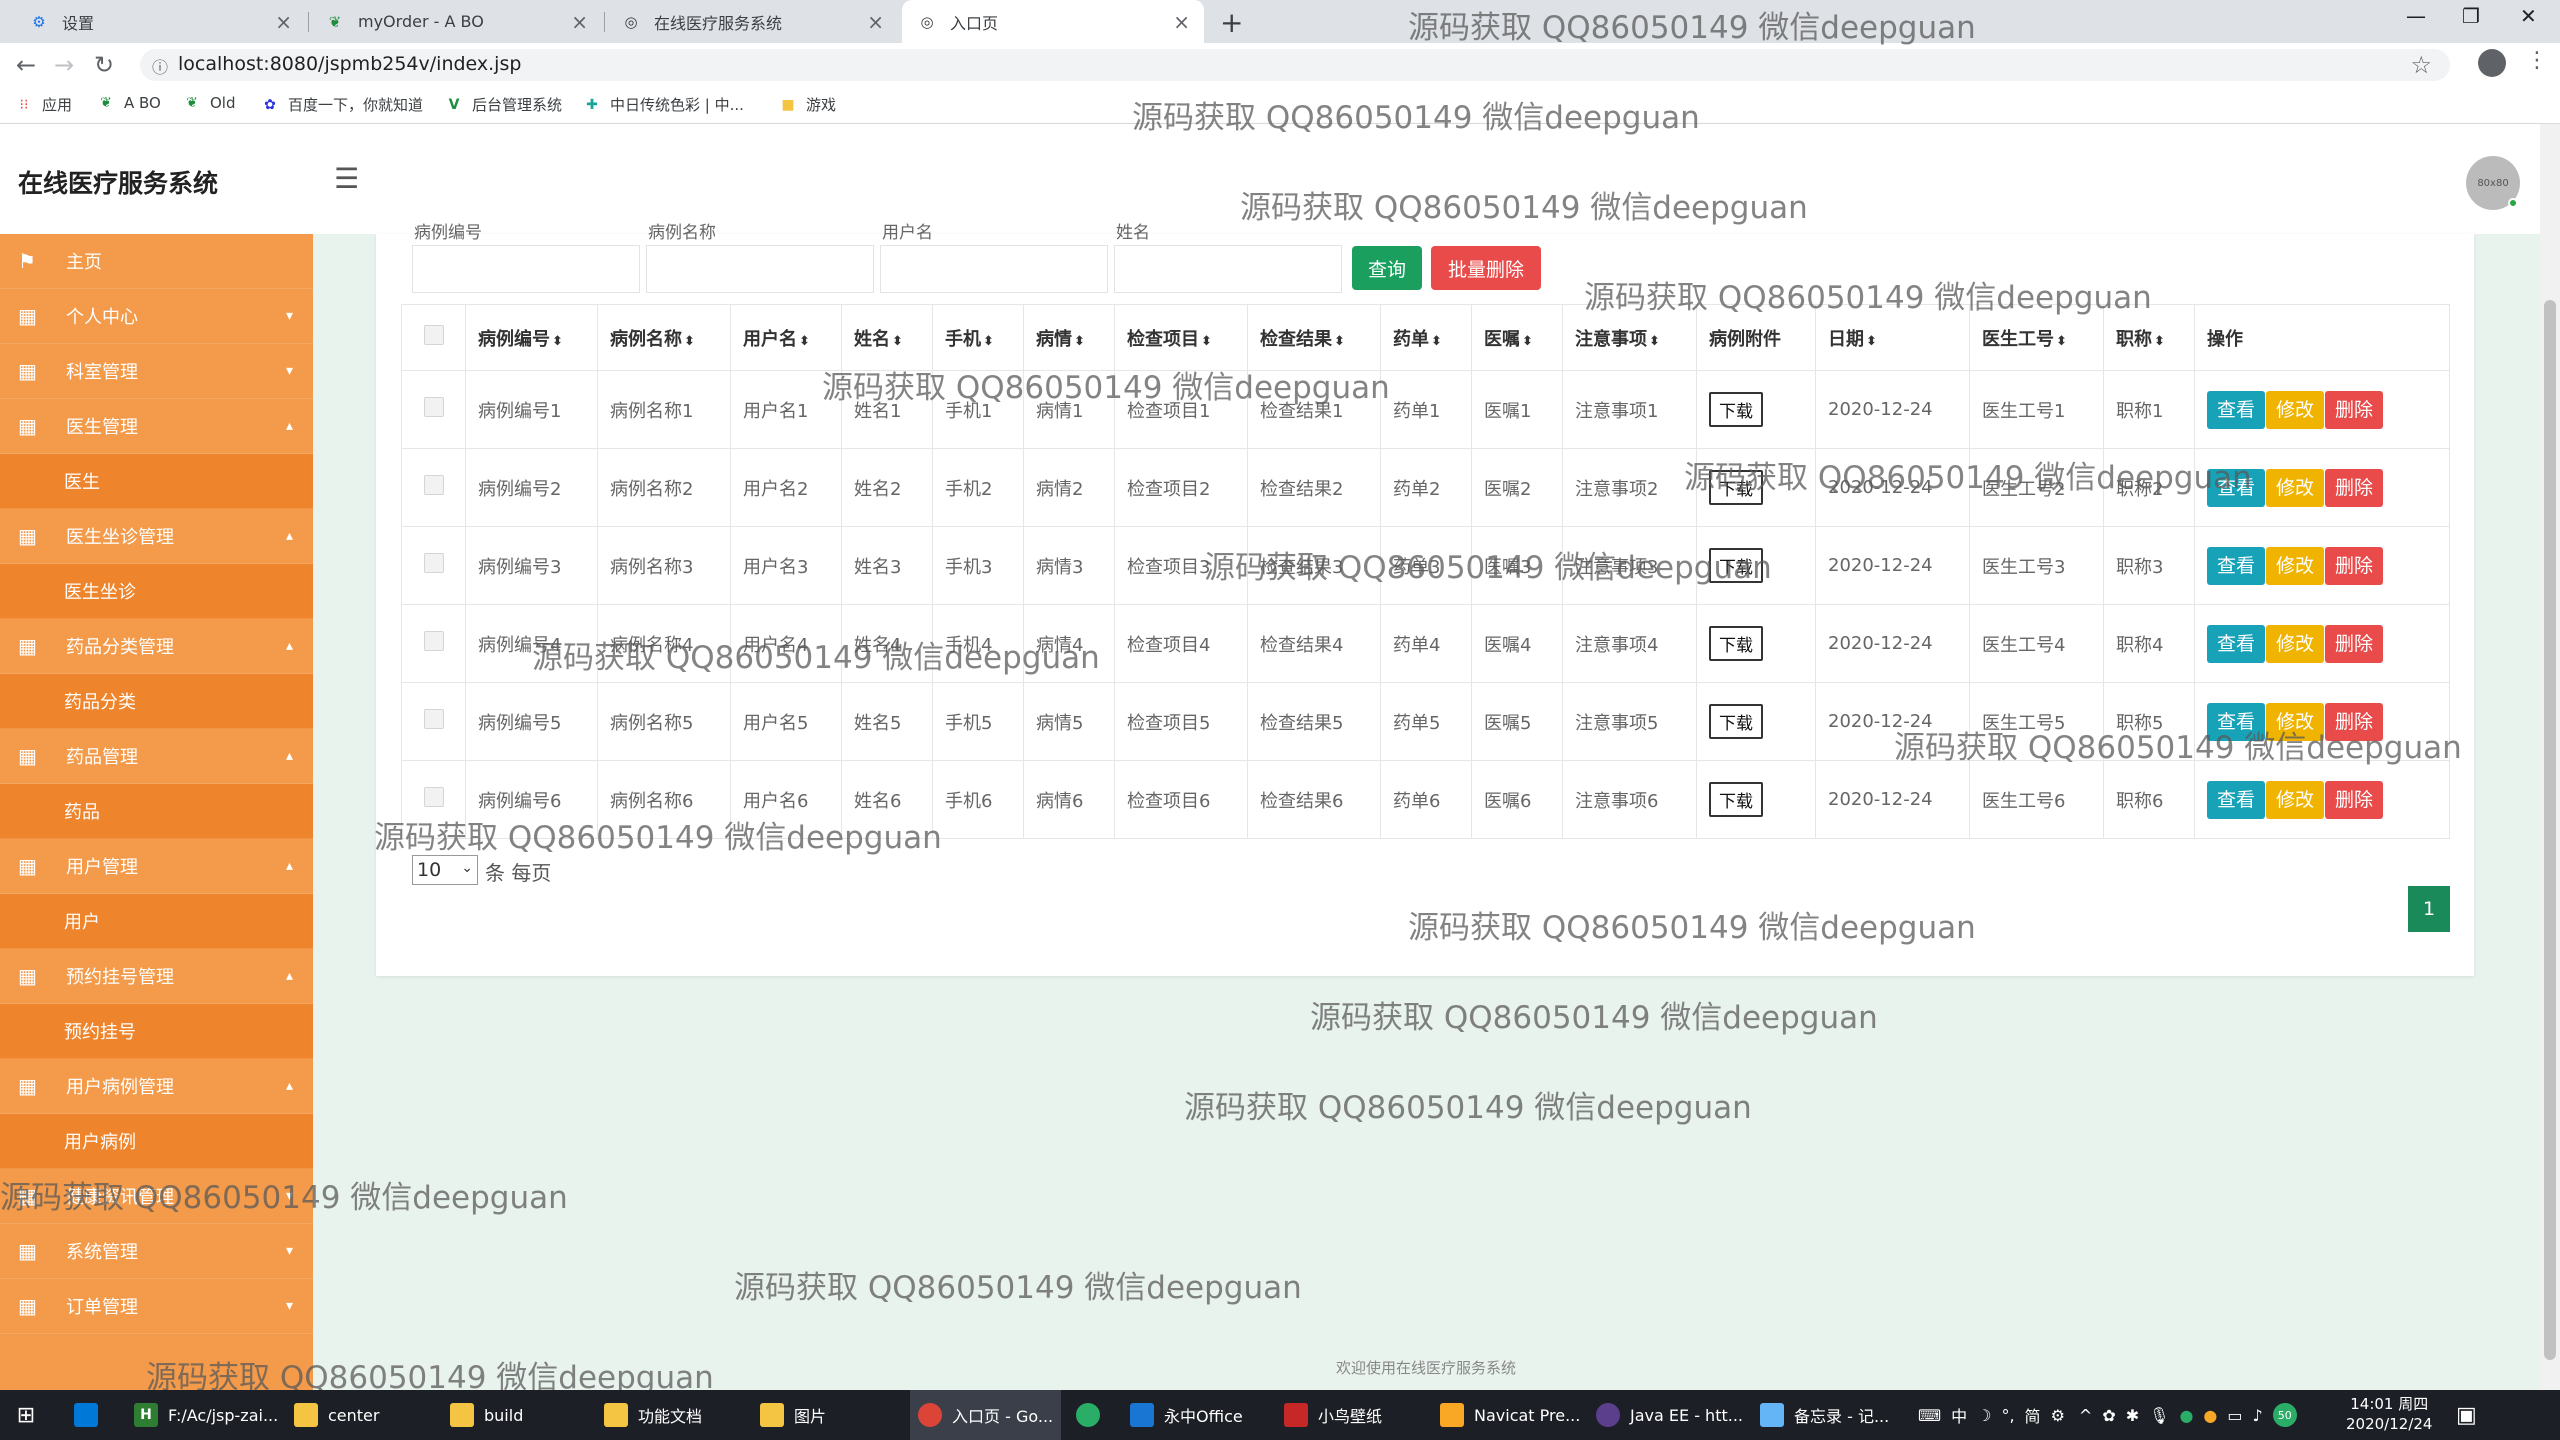 Image resolution: width=2560 pixels, height=1440 pixels. What do you see at coordinates (2149, 337) in the screenshot?
I see `column-header: 职称 ⬍` at bounding box center [2149, 337].